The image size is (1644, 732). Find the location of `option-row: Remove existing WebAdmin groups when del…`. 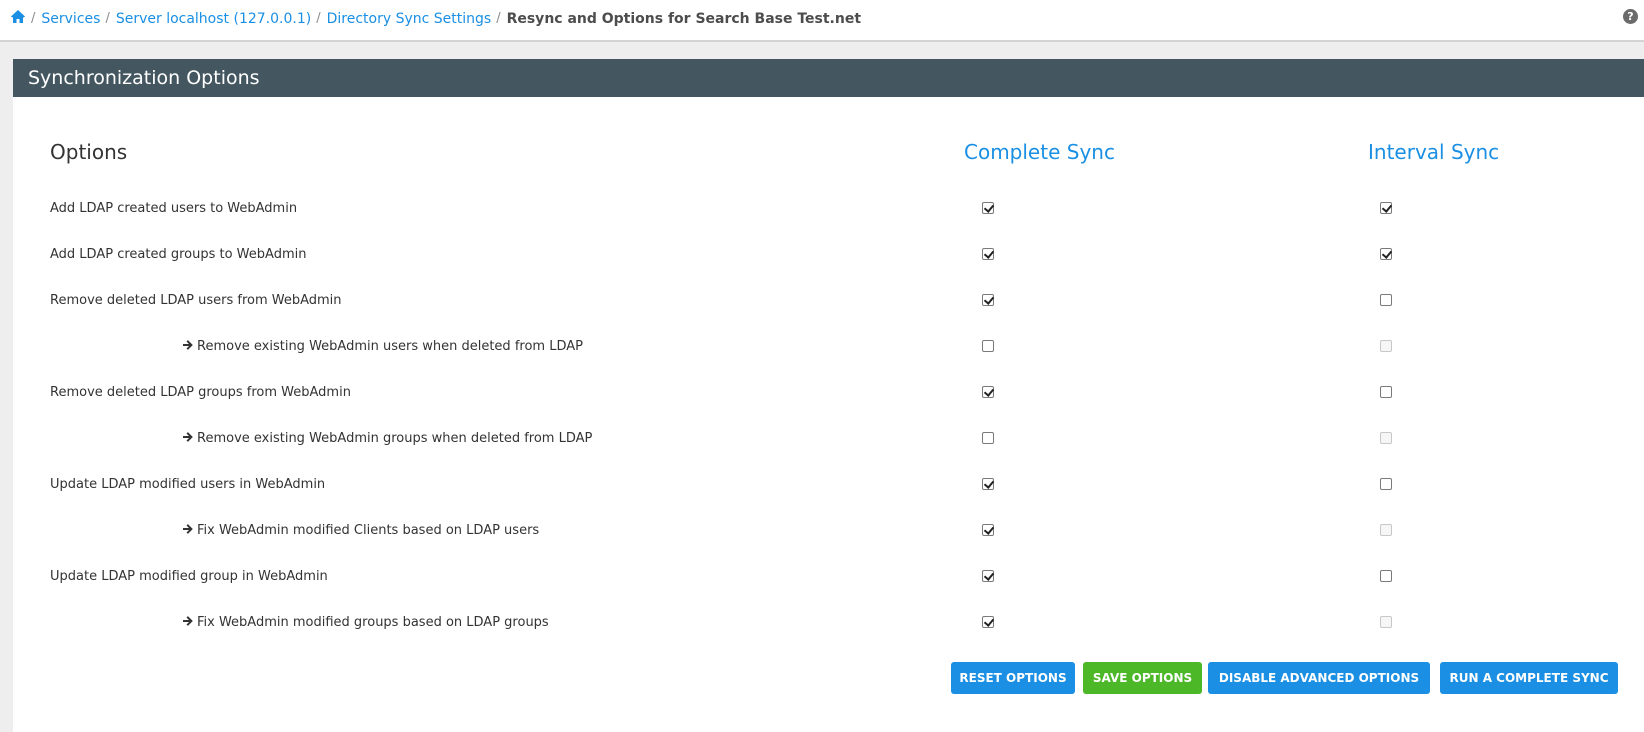

option-row: Remove existing WebAdmin groups when del… is located at coordinates (828, 439).